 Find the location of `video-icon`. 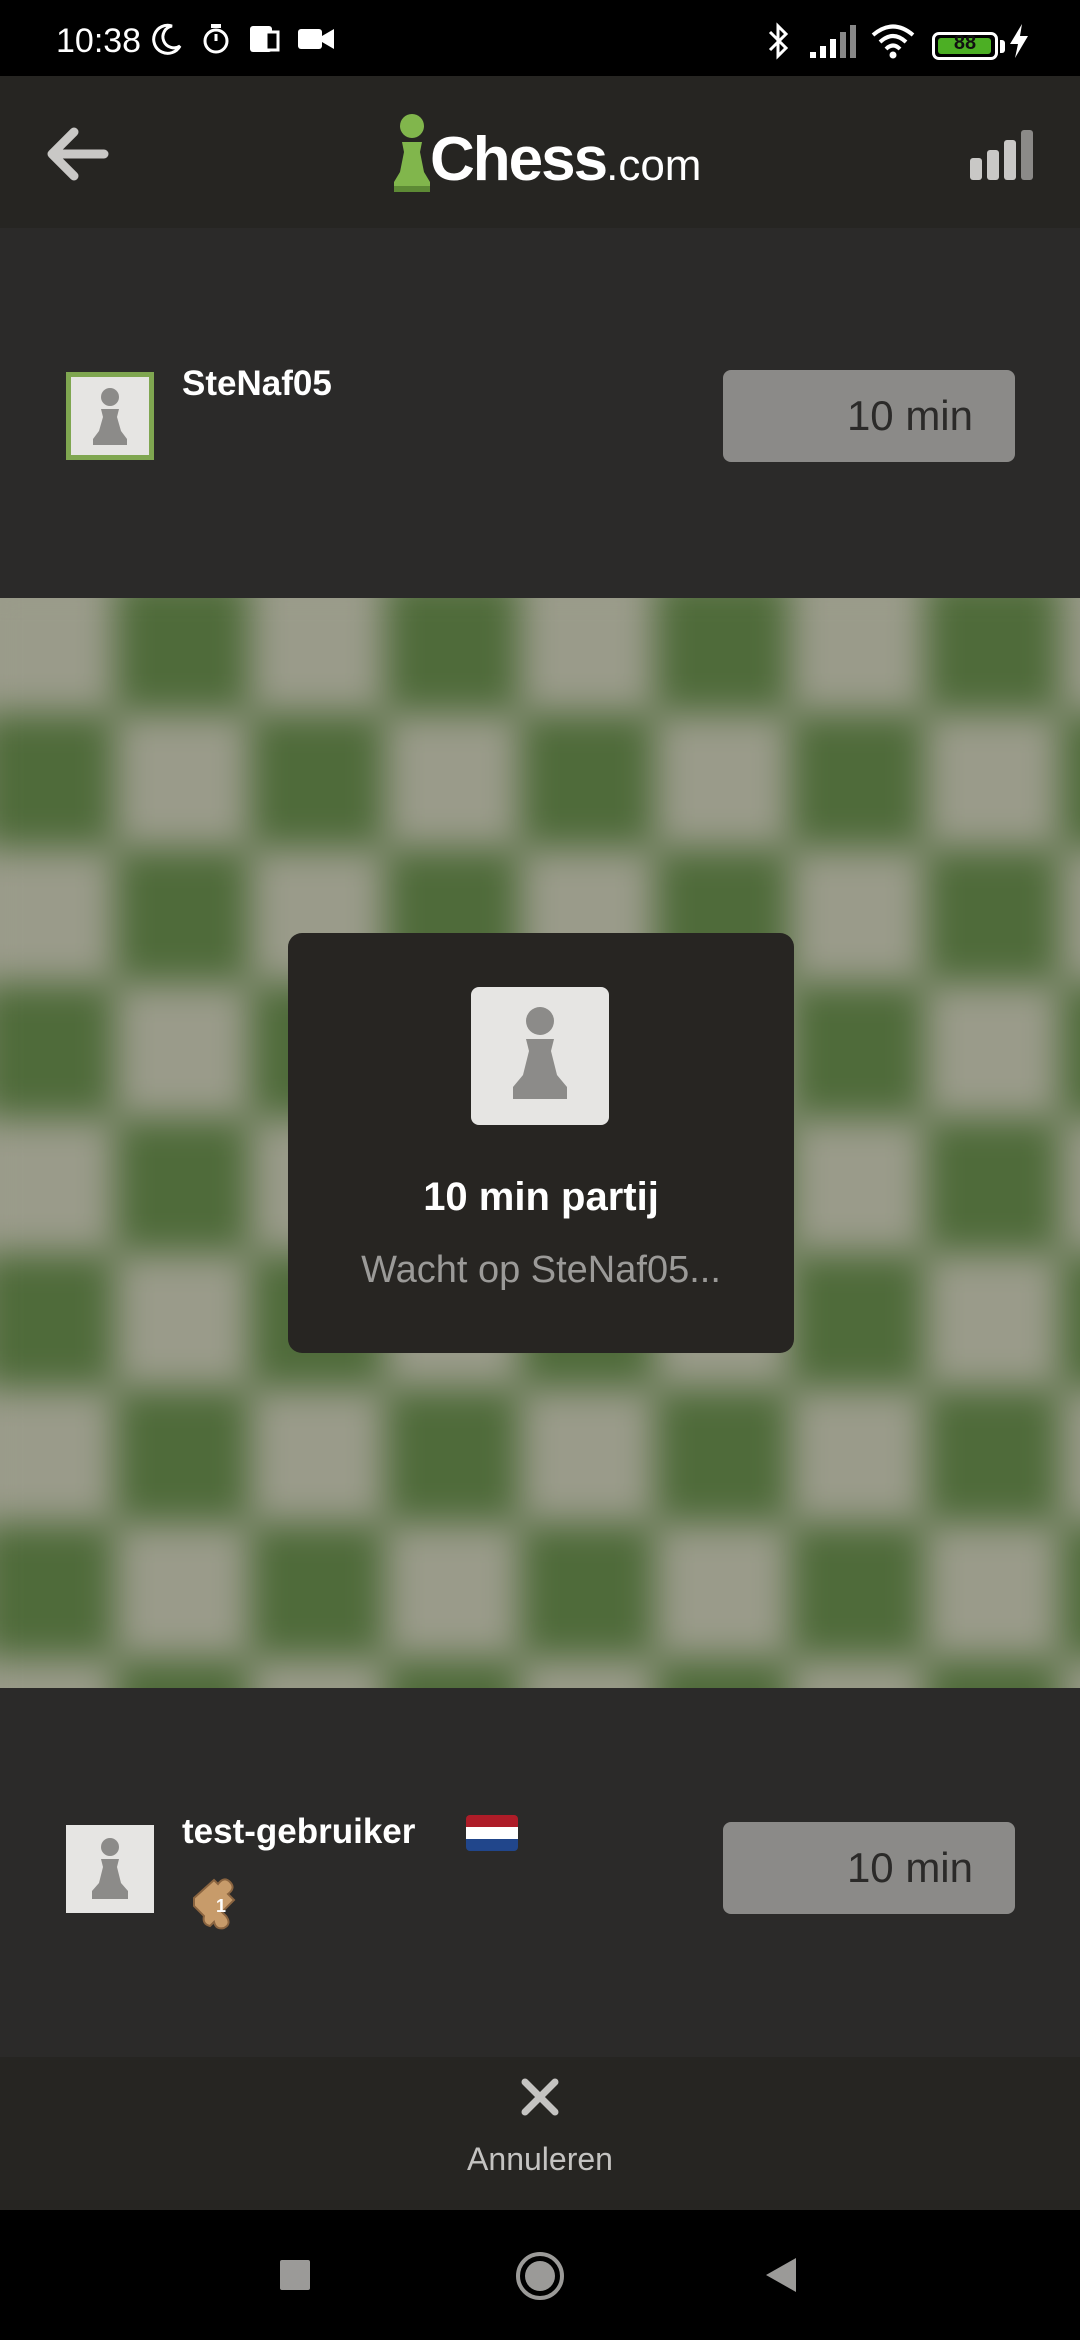

video-icon is located at coordinates (316, 39).